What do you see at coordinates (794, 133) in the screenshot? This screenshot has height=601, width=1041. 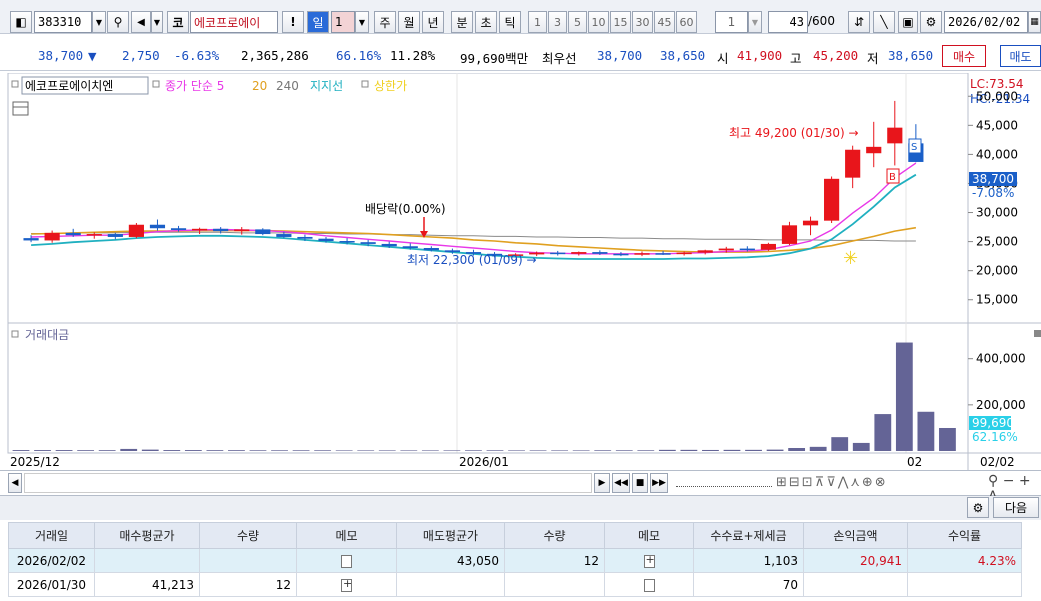 I see `high-annotation: 최고 49,200 (01/30) →` at bounding box center [794, 133].